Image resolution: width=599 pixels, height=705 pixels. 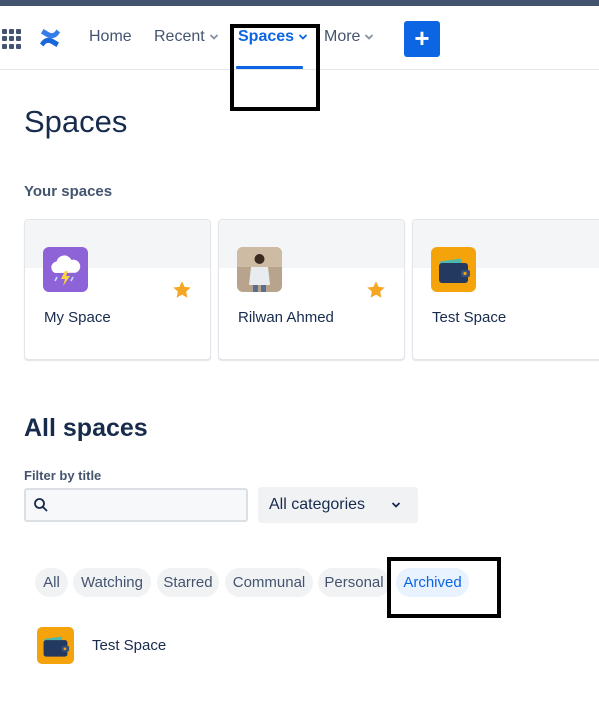 What do you see at coordinates (51, 582) in the screenshot?
I see `tab-all: All` at bounding box center [51, 582].